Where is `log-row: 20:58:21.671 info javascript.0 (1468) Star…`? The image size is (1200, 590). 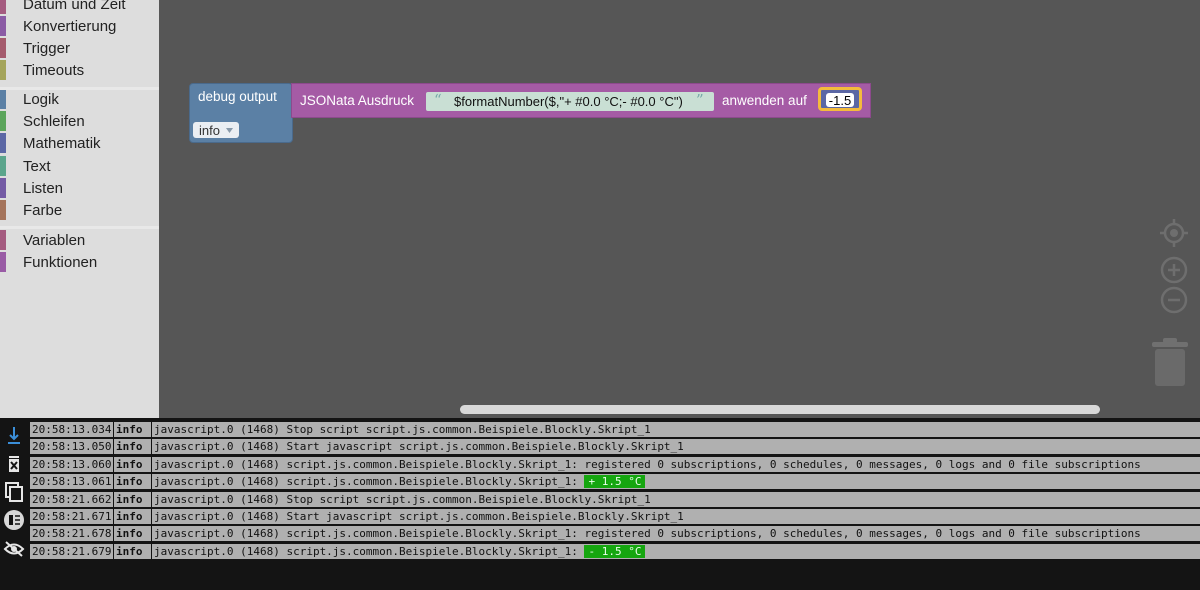
log-row: 20:58:21.671 info javascript.0 (1468) Star… is located at coordinates (615, 516).